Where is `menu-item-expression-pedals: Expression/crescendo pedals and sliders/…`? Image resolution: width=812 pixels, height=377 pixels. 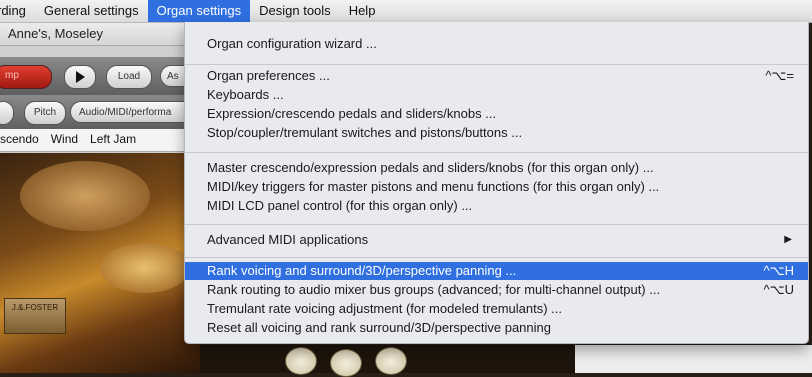
menu-item-expression-pedals: Expression/crescendo pedals and sliders/… is located at coordinates (496, 114).